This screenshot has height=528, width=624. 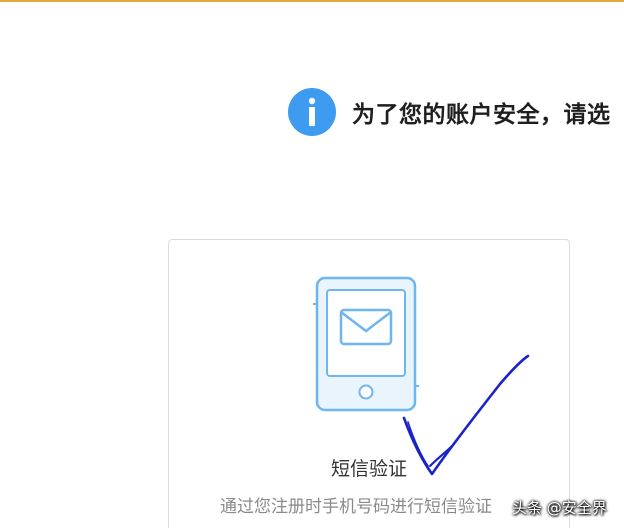 What do you see at coordinates (559, 508) in the screenshot?
I see `watermark: 头条 @安全界` at bounding box center [559, 508].